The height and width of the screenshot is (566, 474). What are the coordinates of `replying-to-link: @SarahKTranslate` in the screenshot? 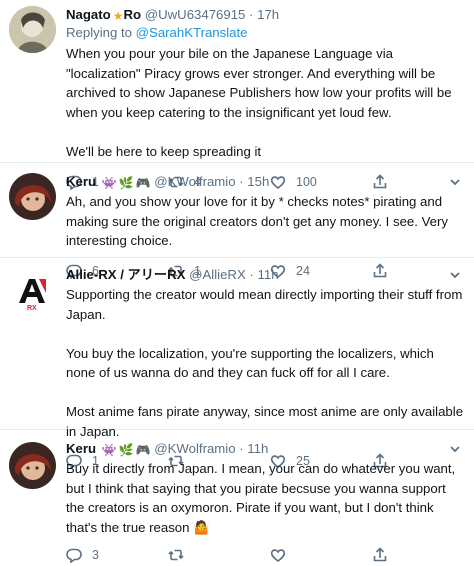 It's located at (192, 32).